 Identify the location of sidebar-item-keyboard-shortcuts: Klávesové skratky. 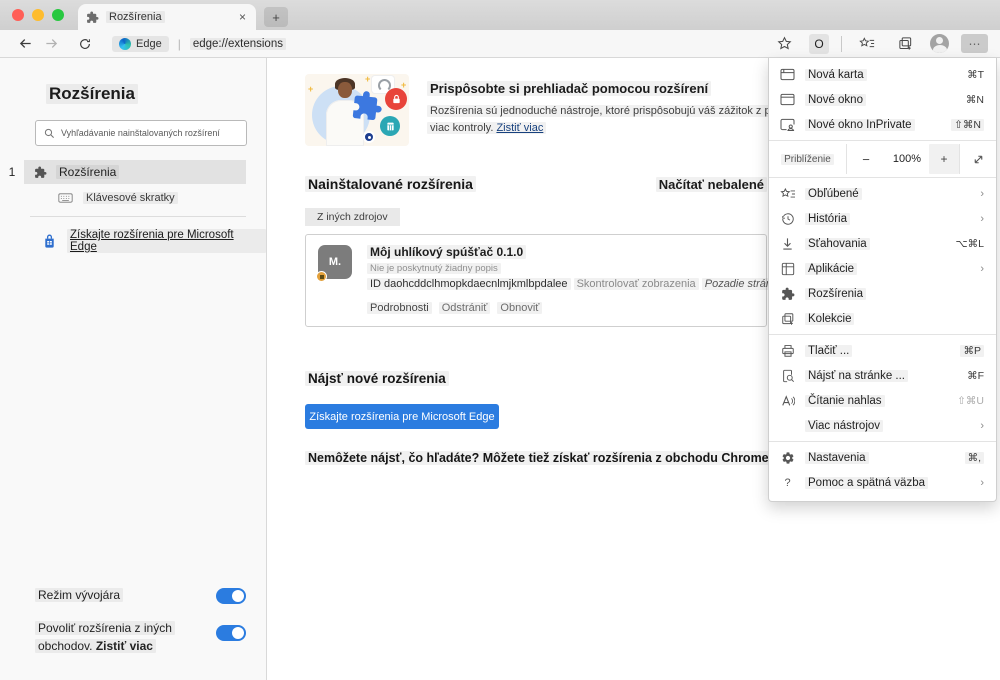
(162, 198).